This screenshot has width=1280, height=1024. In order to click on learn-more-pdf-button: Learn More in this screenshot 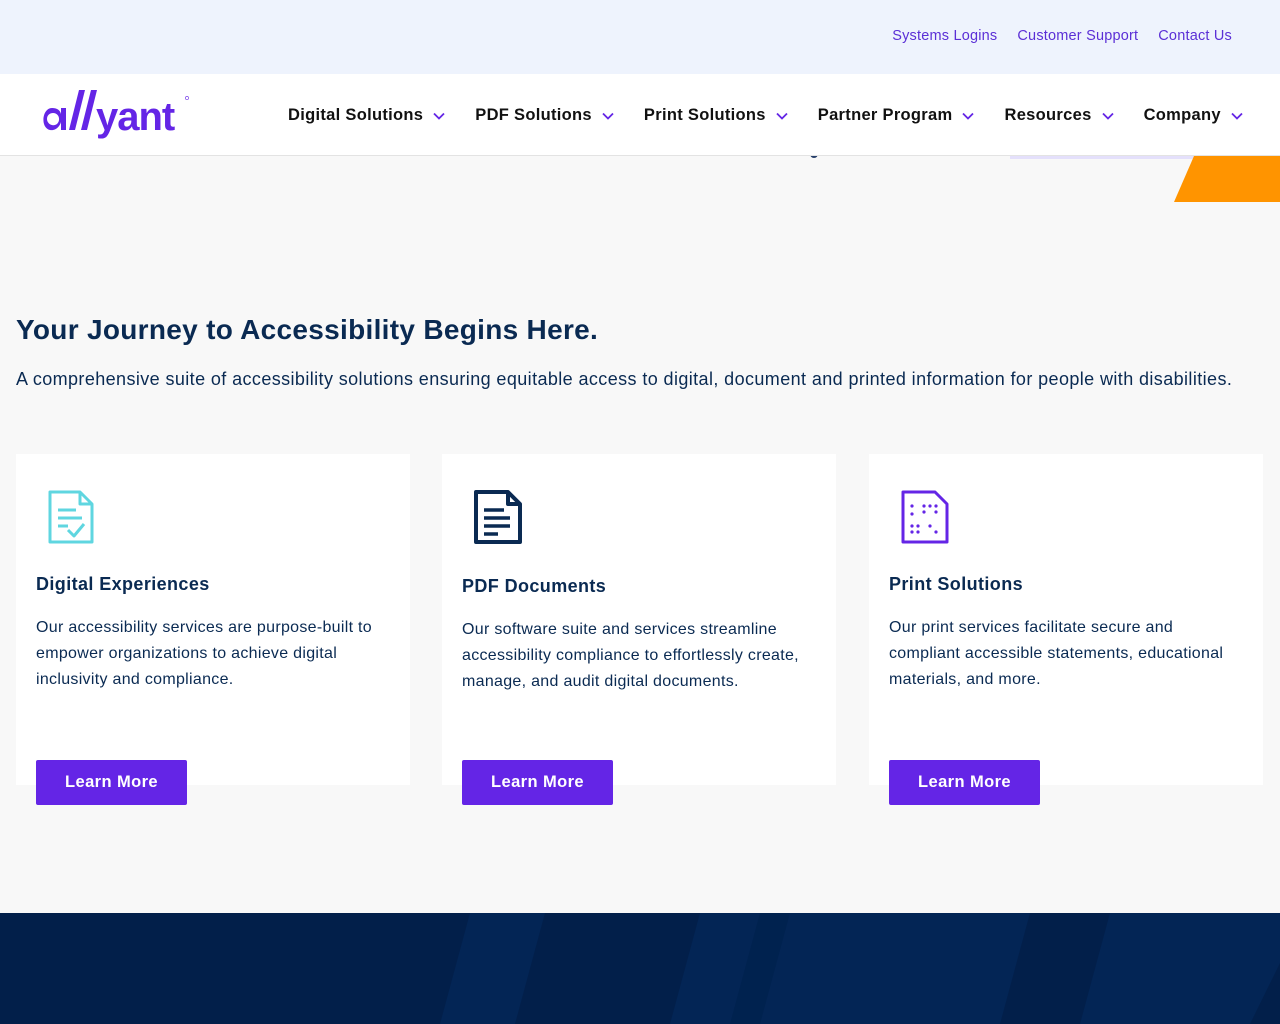, I will do `click(537, 782)`.